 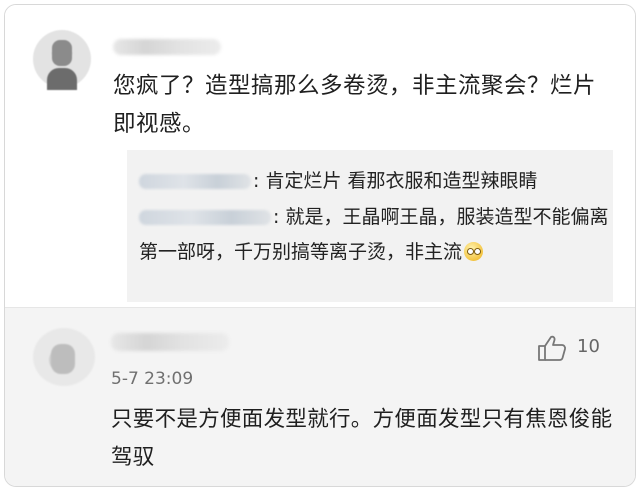 What do you see at coordinates (474, 251) in the screenshot?
I see `rolling-eyes-emoji-icon` at bounding box center [474, 251].